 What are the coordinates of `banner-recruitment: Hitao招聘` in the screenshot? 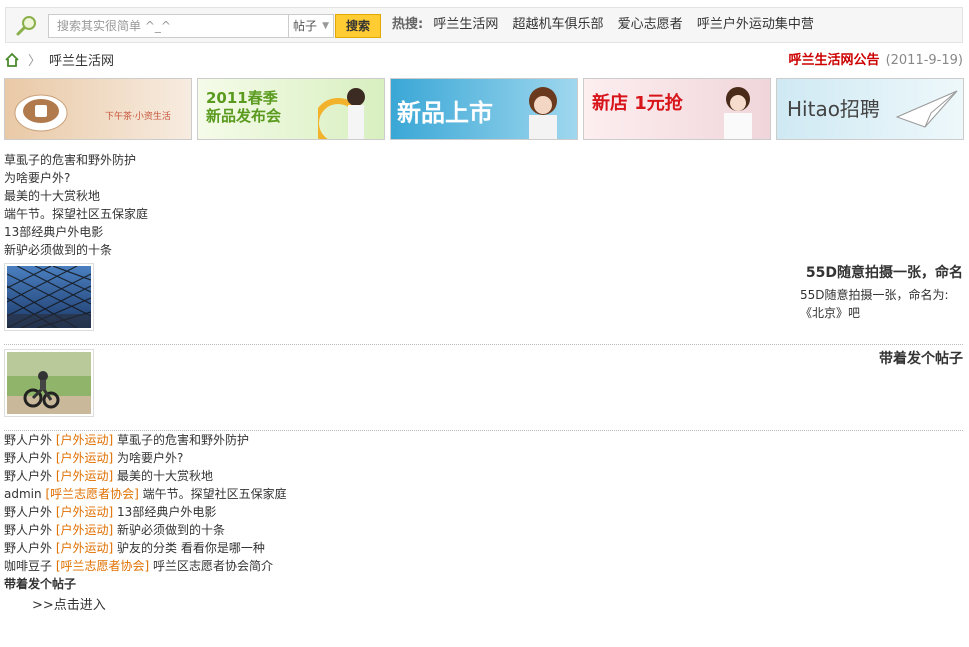 It's located at (870, 109).